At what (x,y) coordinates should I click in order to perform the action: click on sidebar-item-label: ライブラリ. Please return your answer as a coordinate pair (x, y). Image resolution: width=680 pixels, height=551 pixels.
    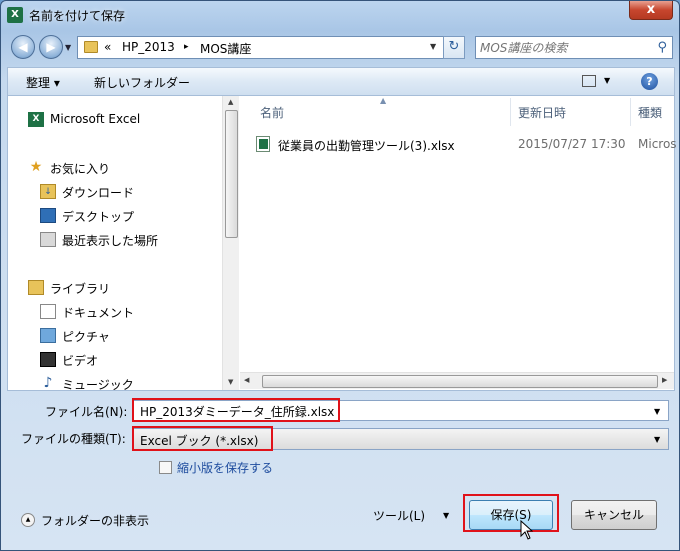
    Looking at the image, I should click on (80, 289).